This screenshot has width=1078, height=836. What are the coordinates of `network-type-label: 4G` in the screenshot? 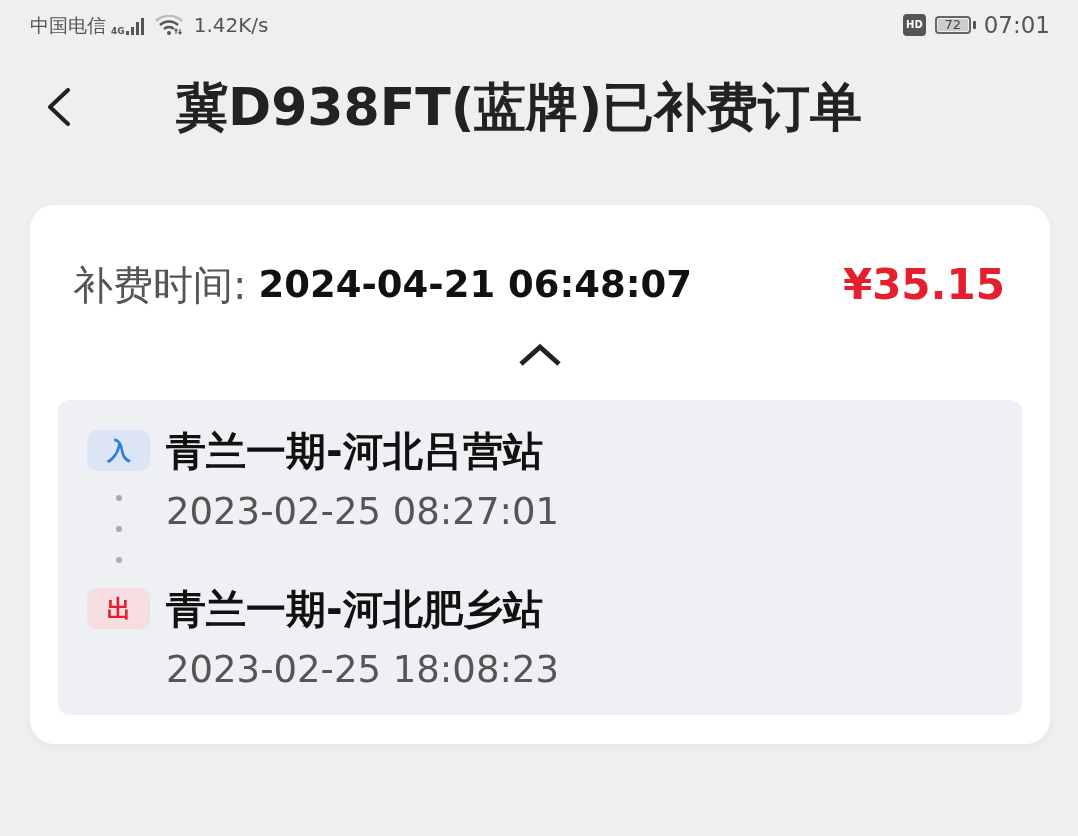 It's located at (118, 31).